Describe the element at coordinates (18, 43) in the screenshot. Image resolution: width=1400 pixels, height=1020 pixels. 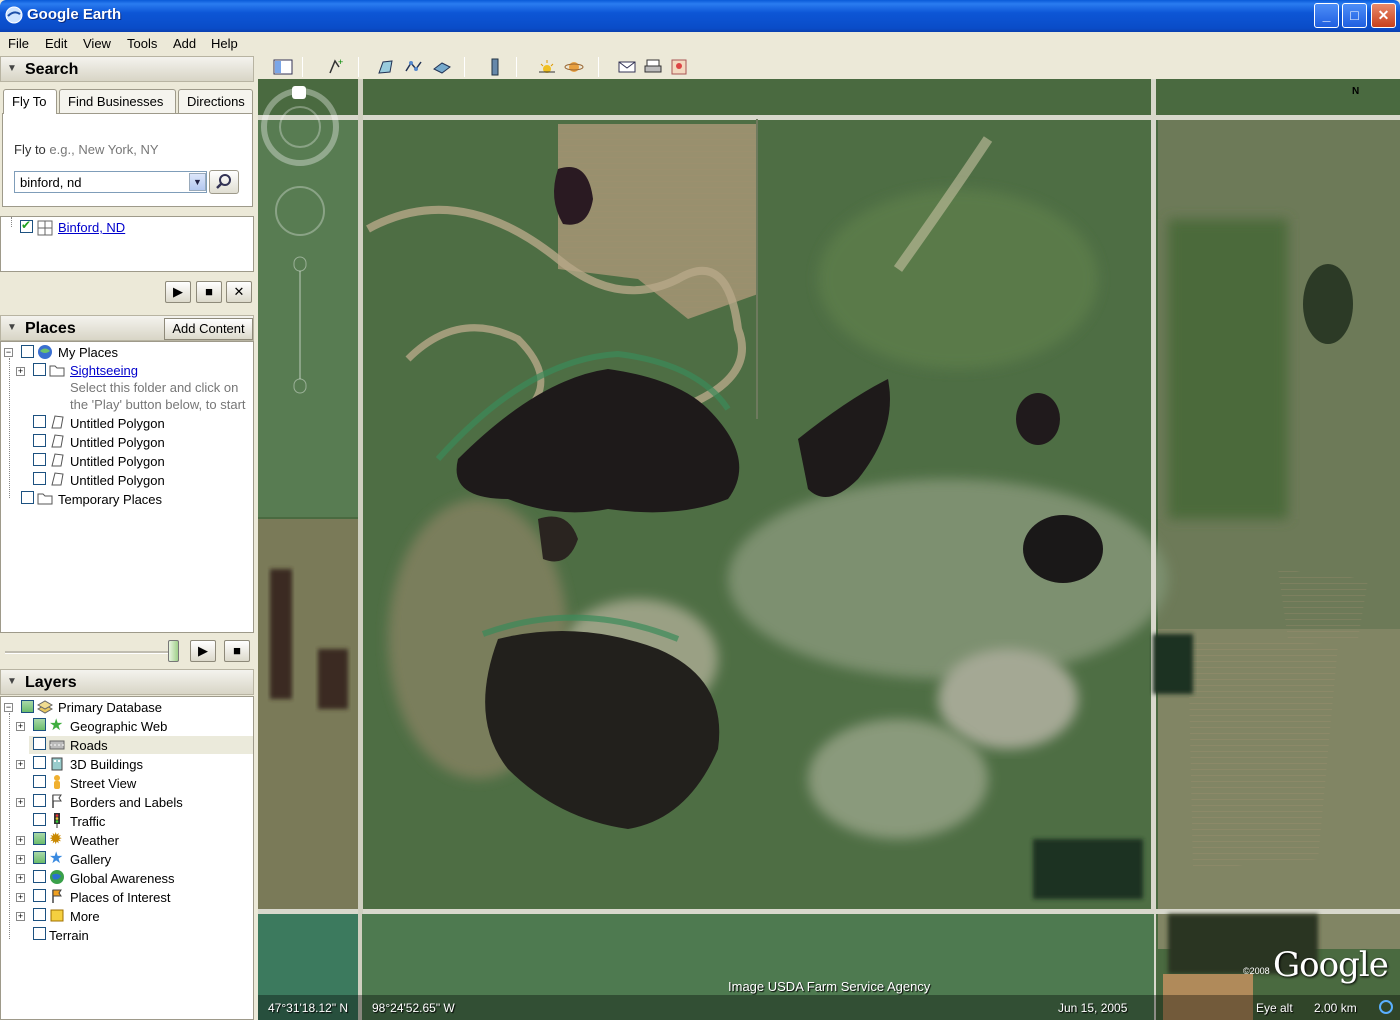
I see `menu-file: File` at that location.